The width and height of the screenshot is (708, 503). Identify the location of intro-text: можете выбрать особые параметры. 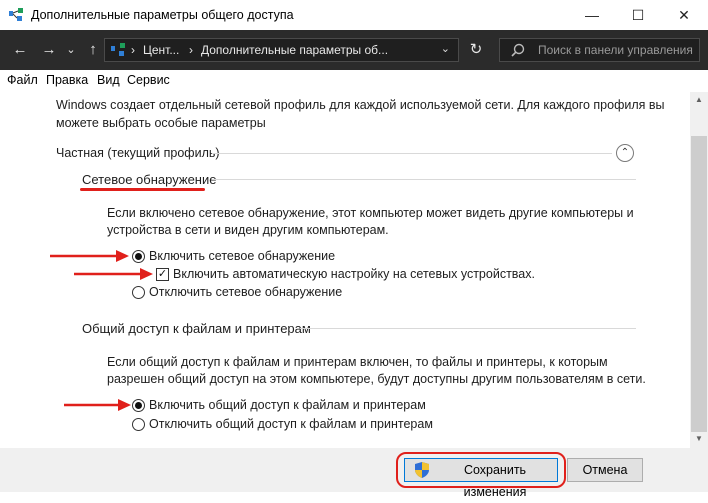
(161, 123).